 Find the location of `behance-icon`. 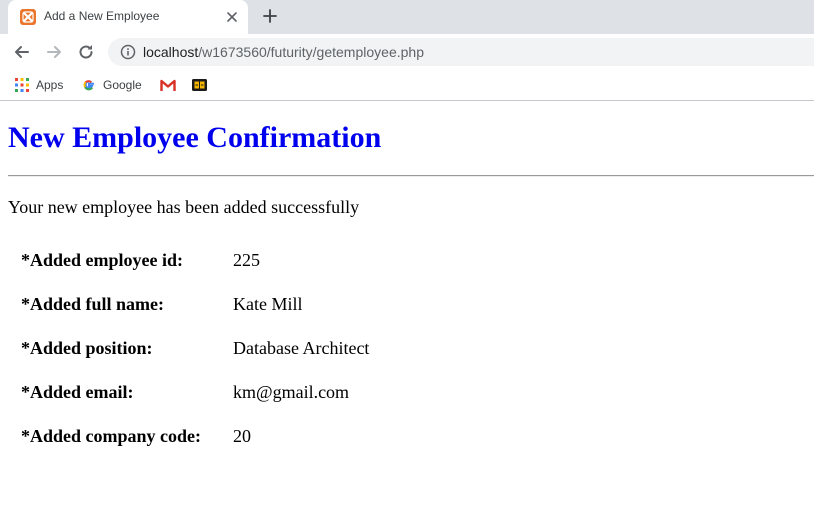

behance-icon is located at coordinates (199, 85).